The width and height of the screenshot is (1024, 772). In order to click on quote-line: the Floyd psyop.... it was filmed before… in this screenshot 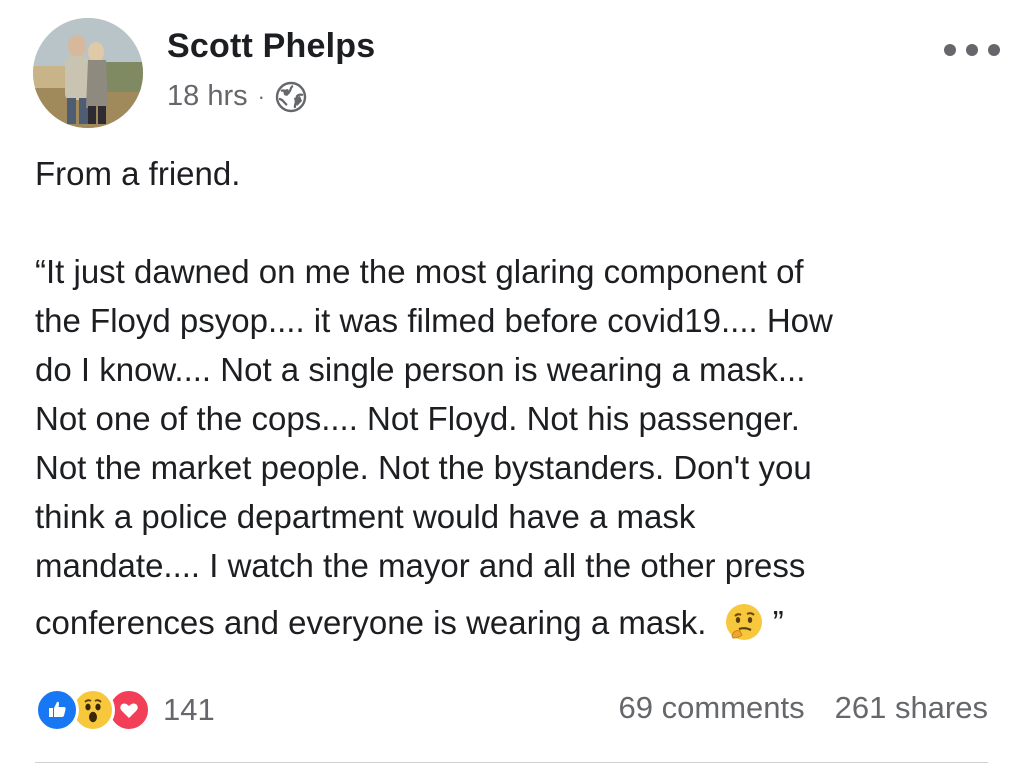, I will do `click(434, 320)`.